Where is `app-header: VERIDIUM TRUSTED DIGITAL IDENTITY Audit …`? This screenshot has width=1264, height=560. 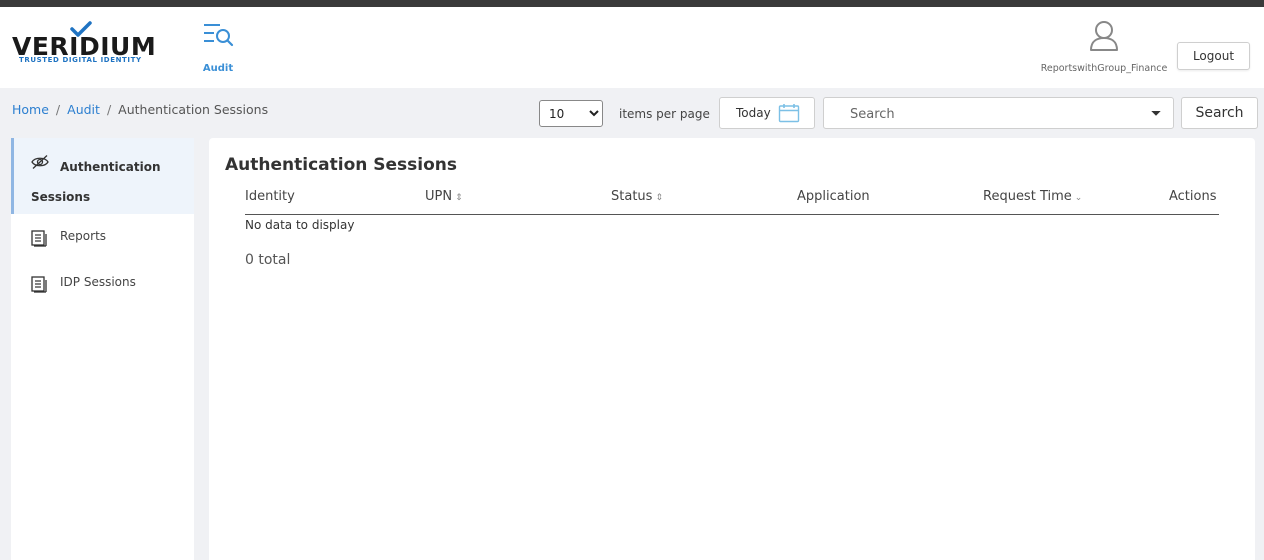
app-header: VERIDIUM TRUSTED DIGITAL IDENTITY Audit … is located at coordinates (632, 47).